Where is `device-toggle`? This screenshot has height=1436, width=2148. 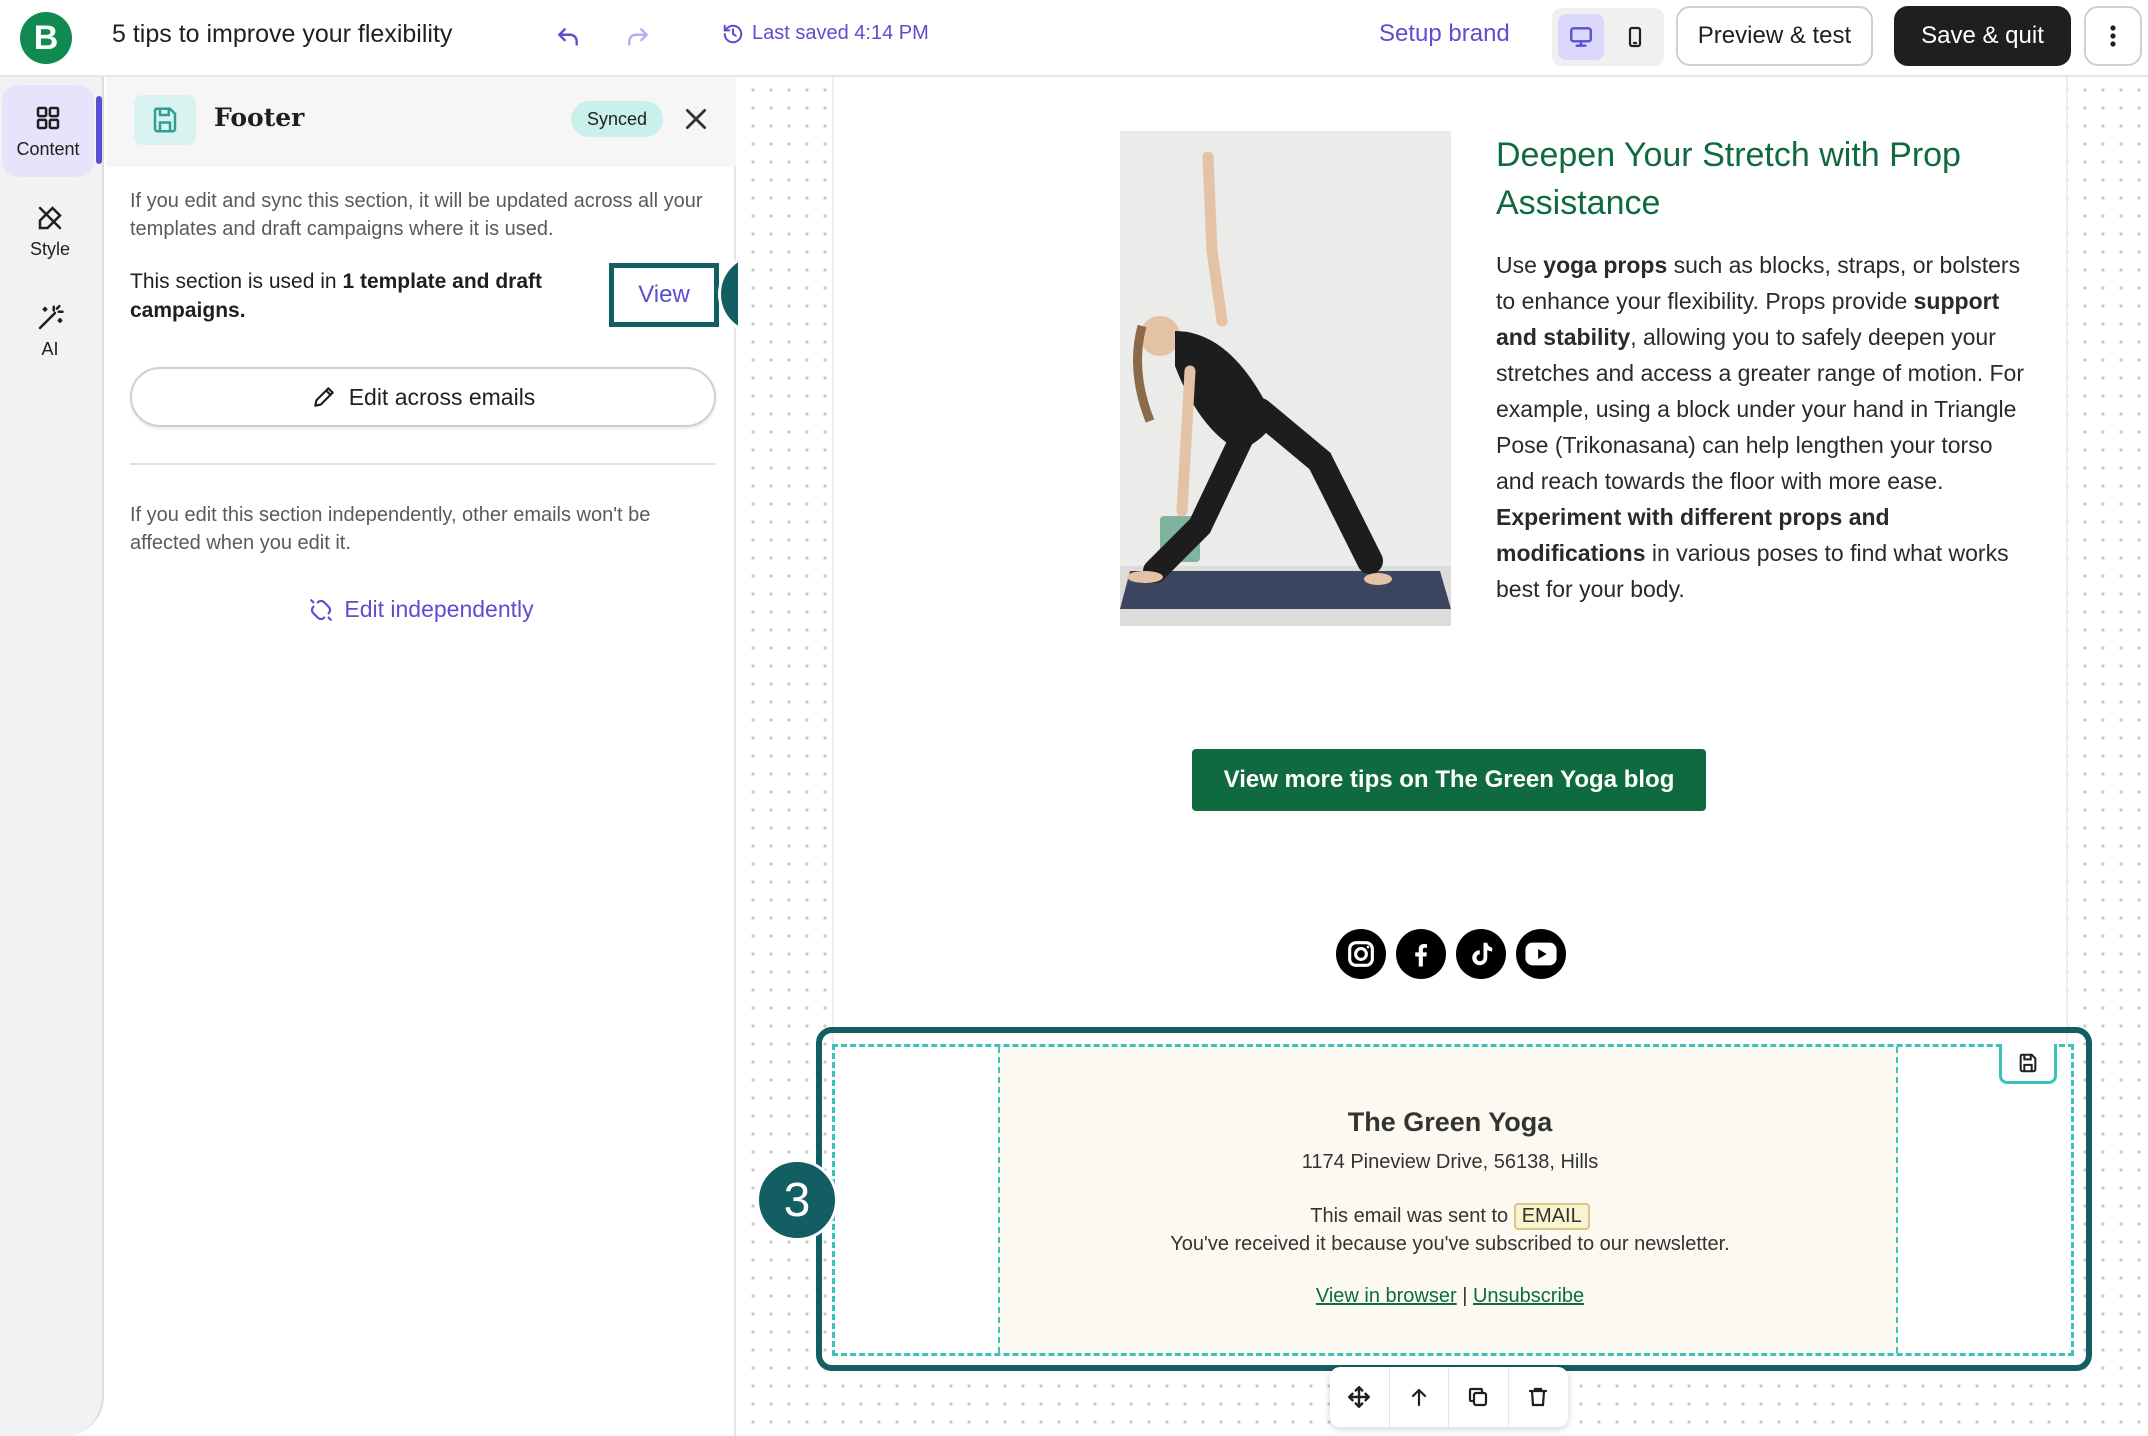 device-toggle is located at coordinates (1608, 37).